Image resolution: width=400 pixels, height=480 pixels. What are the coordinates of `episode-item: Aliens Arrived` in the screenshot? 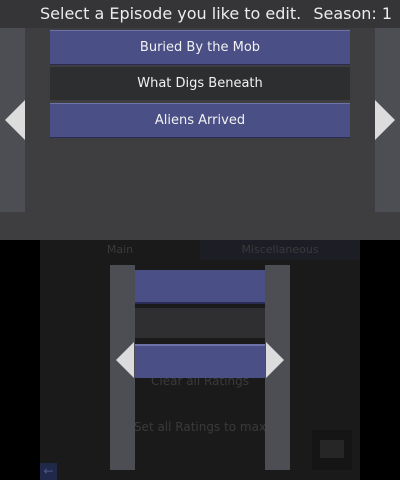 It's located at (200, 120).